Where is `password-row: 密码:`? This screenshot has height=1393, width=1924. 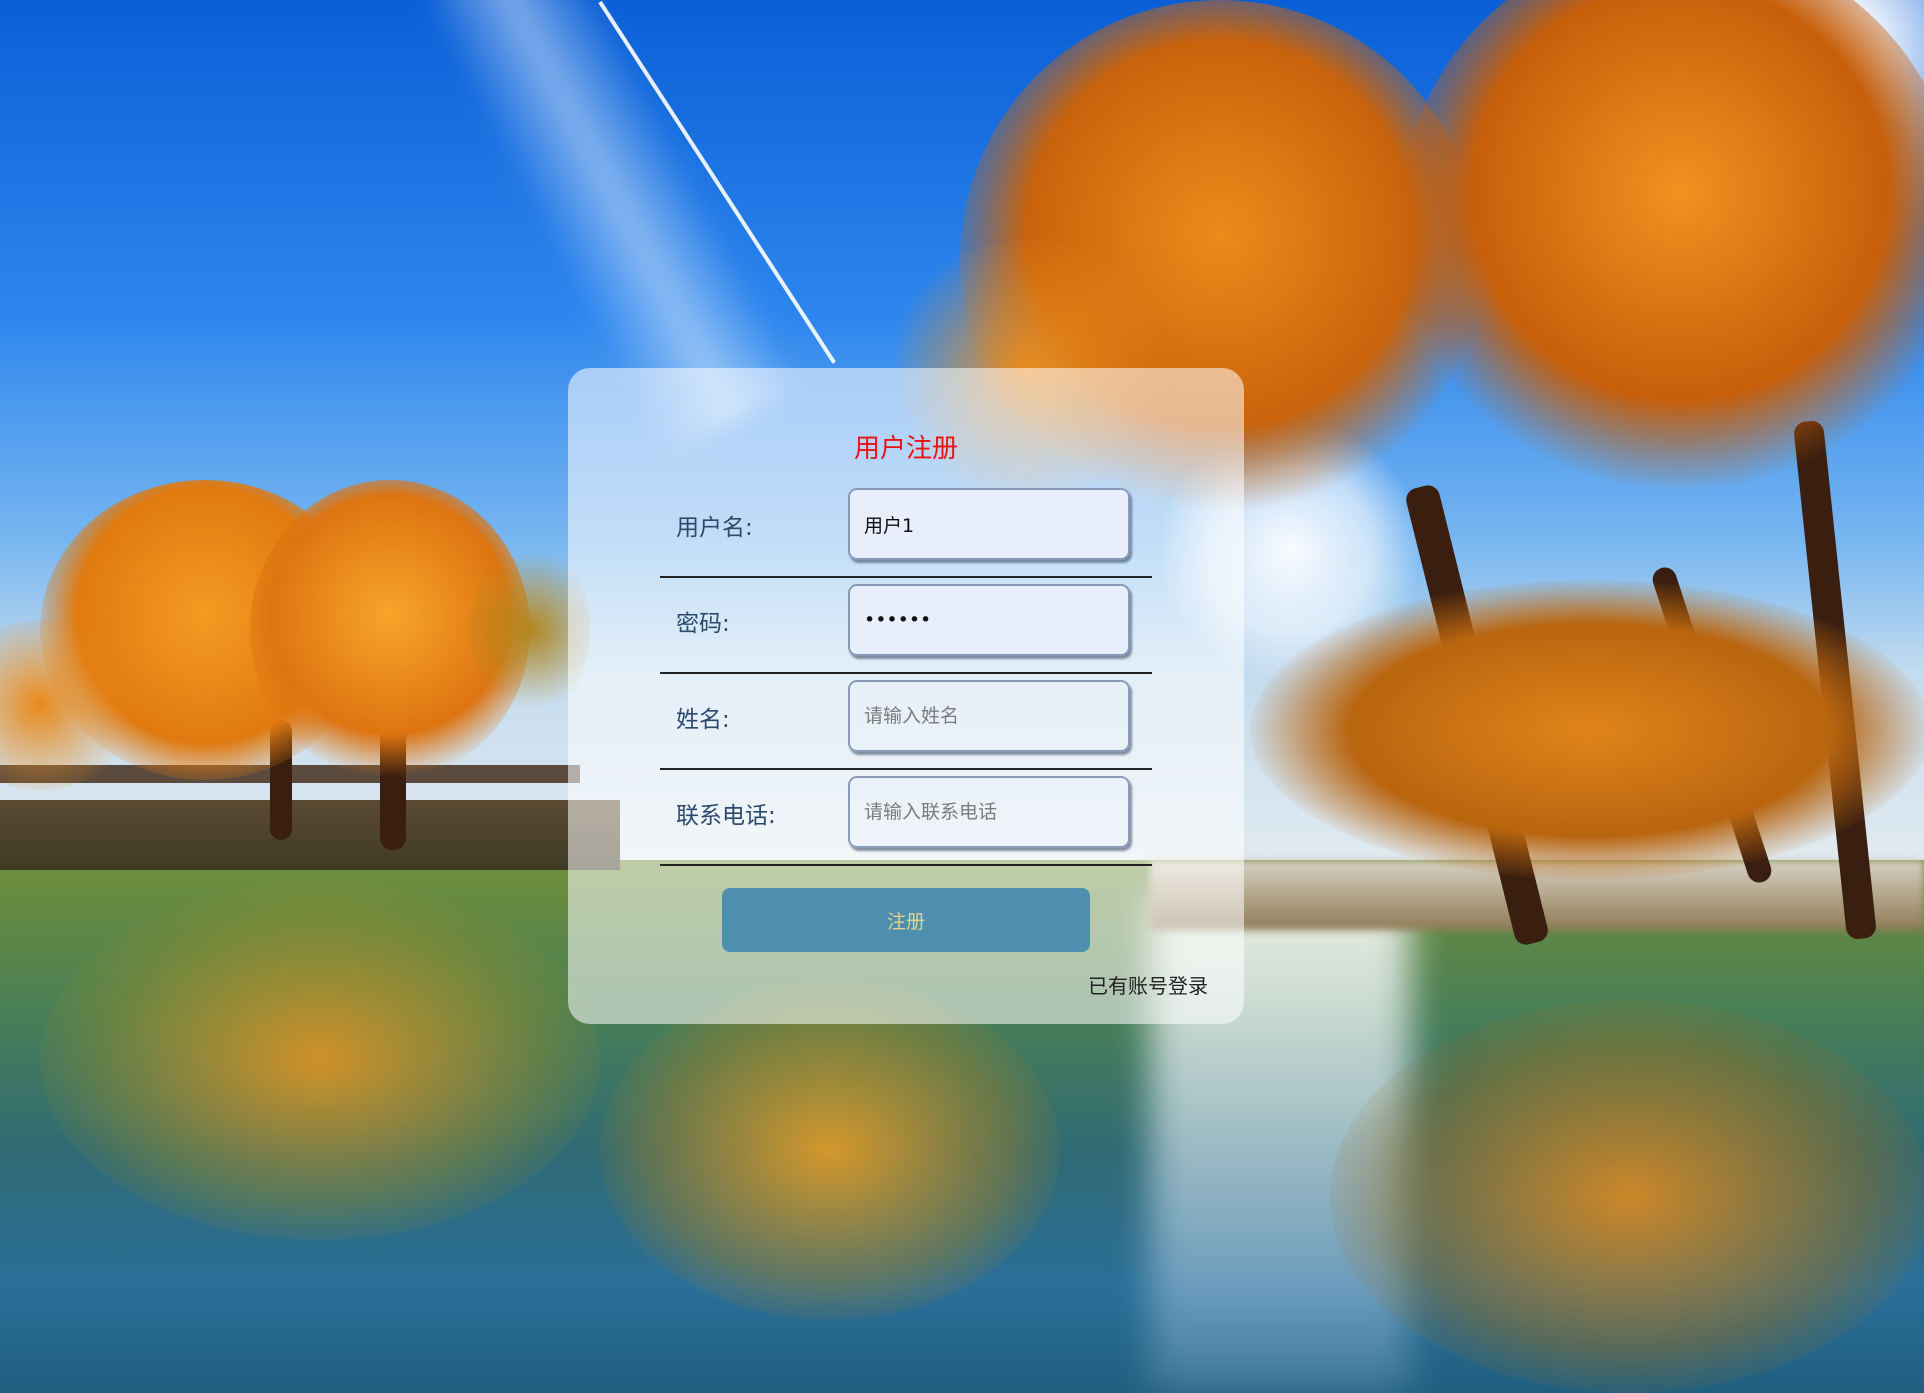
password-row: 密码: is located at coordinates (906, 625).